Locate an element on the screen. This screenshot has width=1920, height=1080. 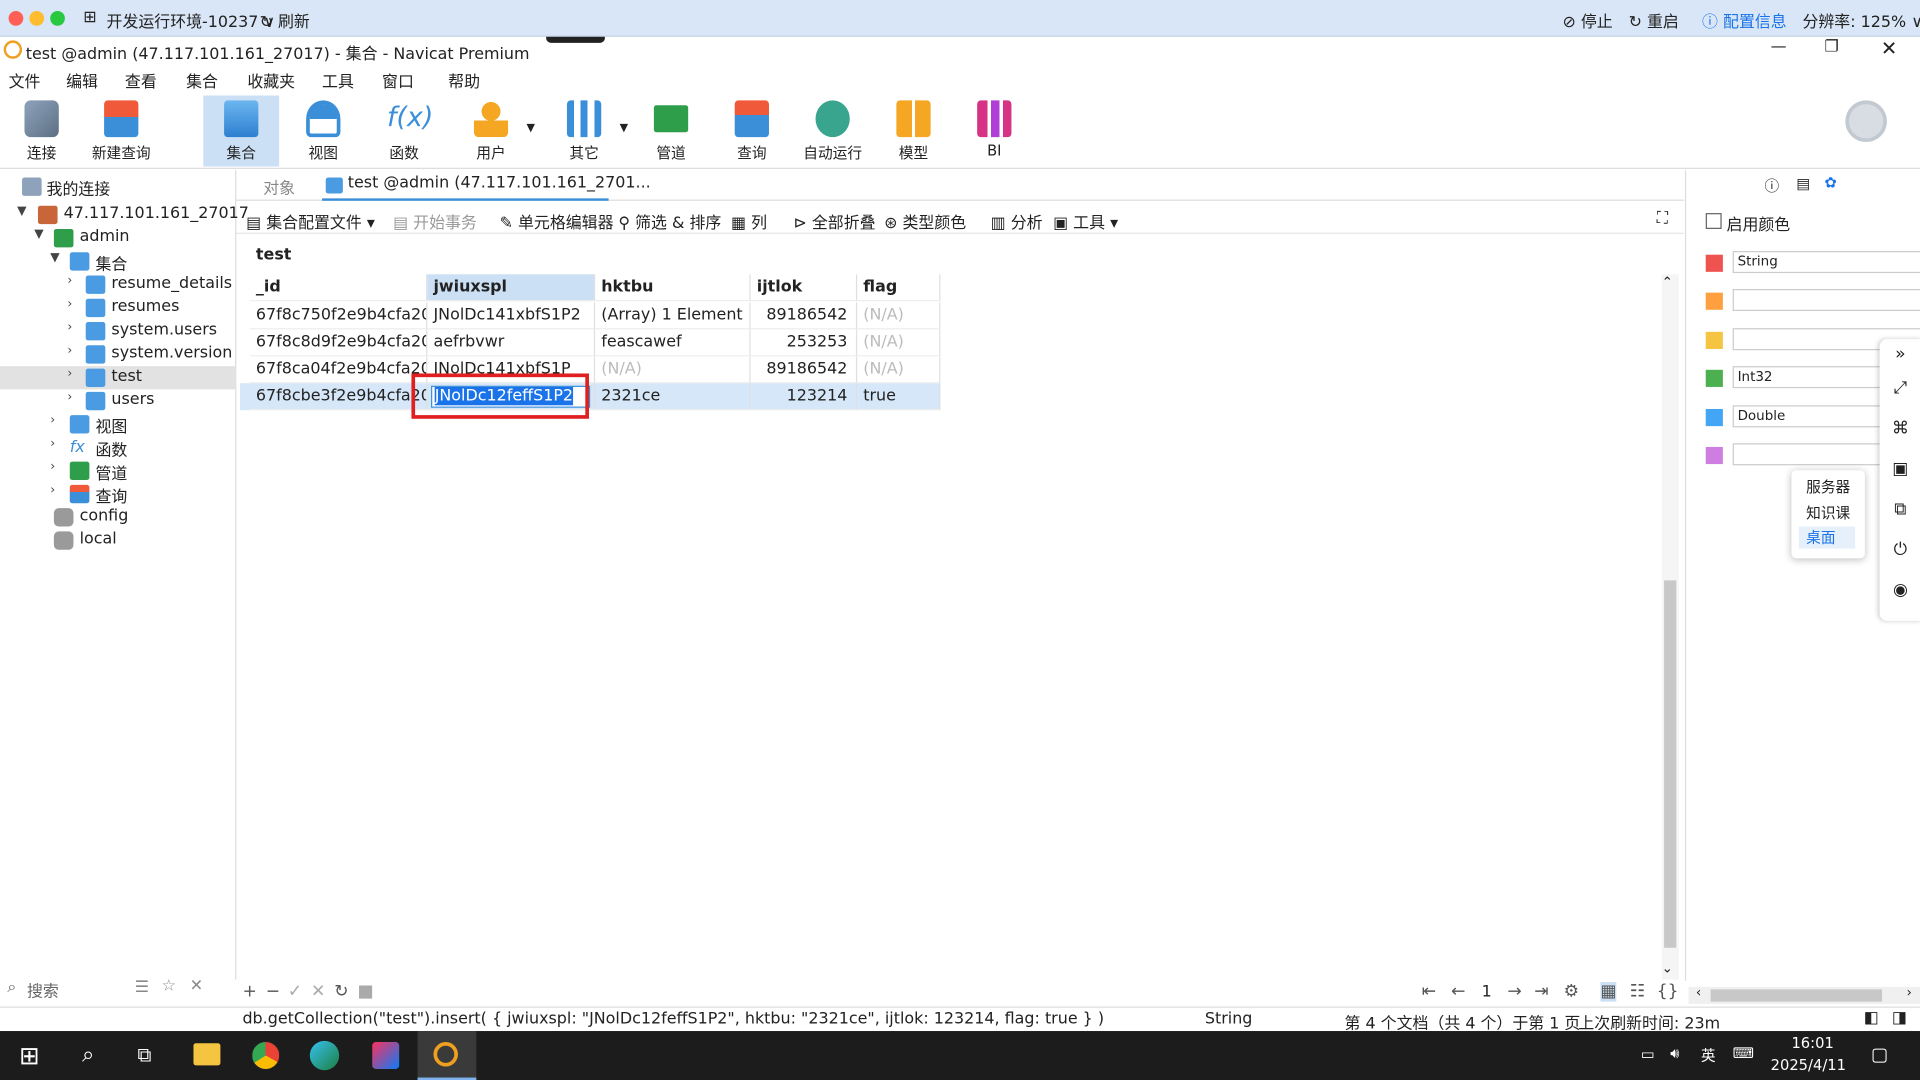
menu-file: 文件 is located at coordinates (25, 80).